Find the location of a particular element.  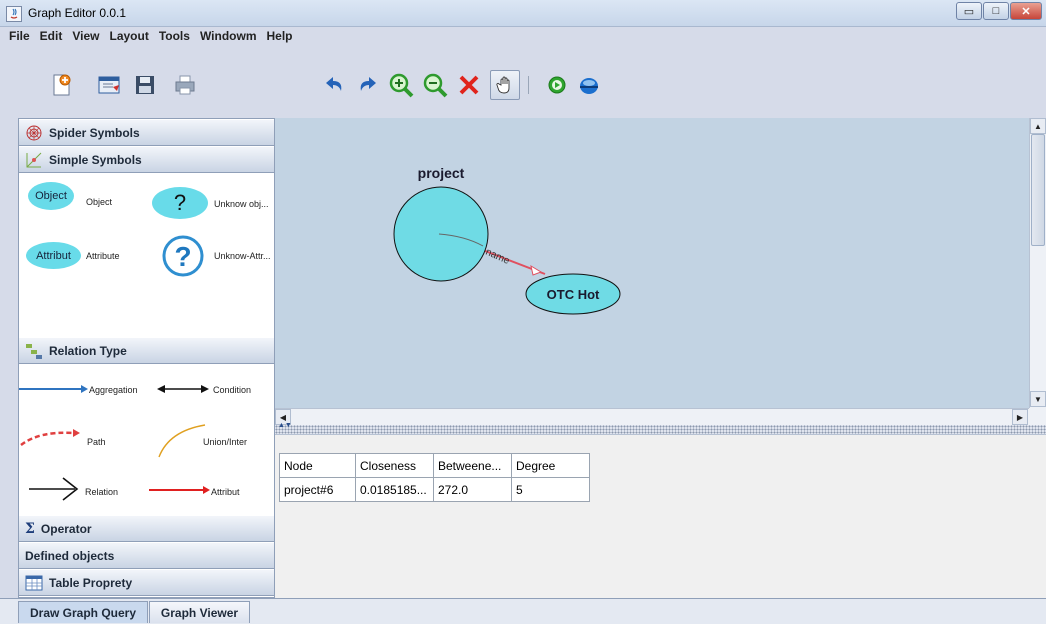

union-label: Union/Inter is located at coordinates (225, 442).